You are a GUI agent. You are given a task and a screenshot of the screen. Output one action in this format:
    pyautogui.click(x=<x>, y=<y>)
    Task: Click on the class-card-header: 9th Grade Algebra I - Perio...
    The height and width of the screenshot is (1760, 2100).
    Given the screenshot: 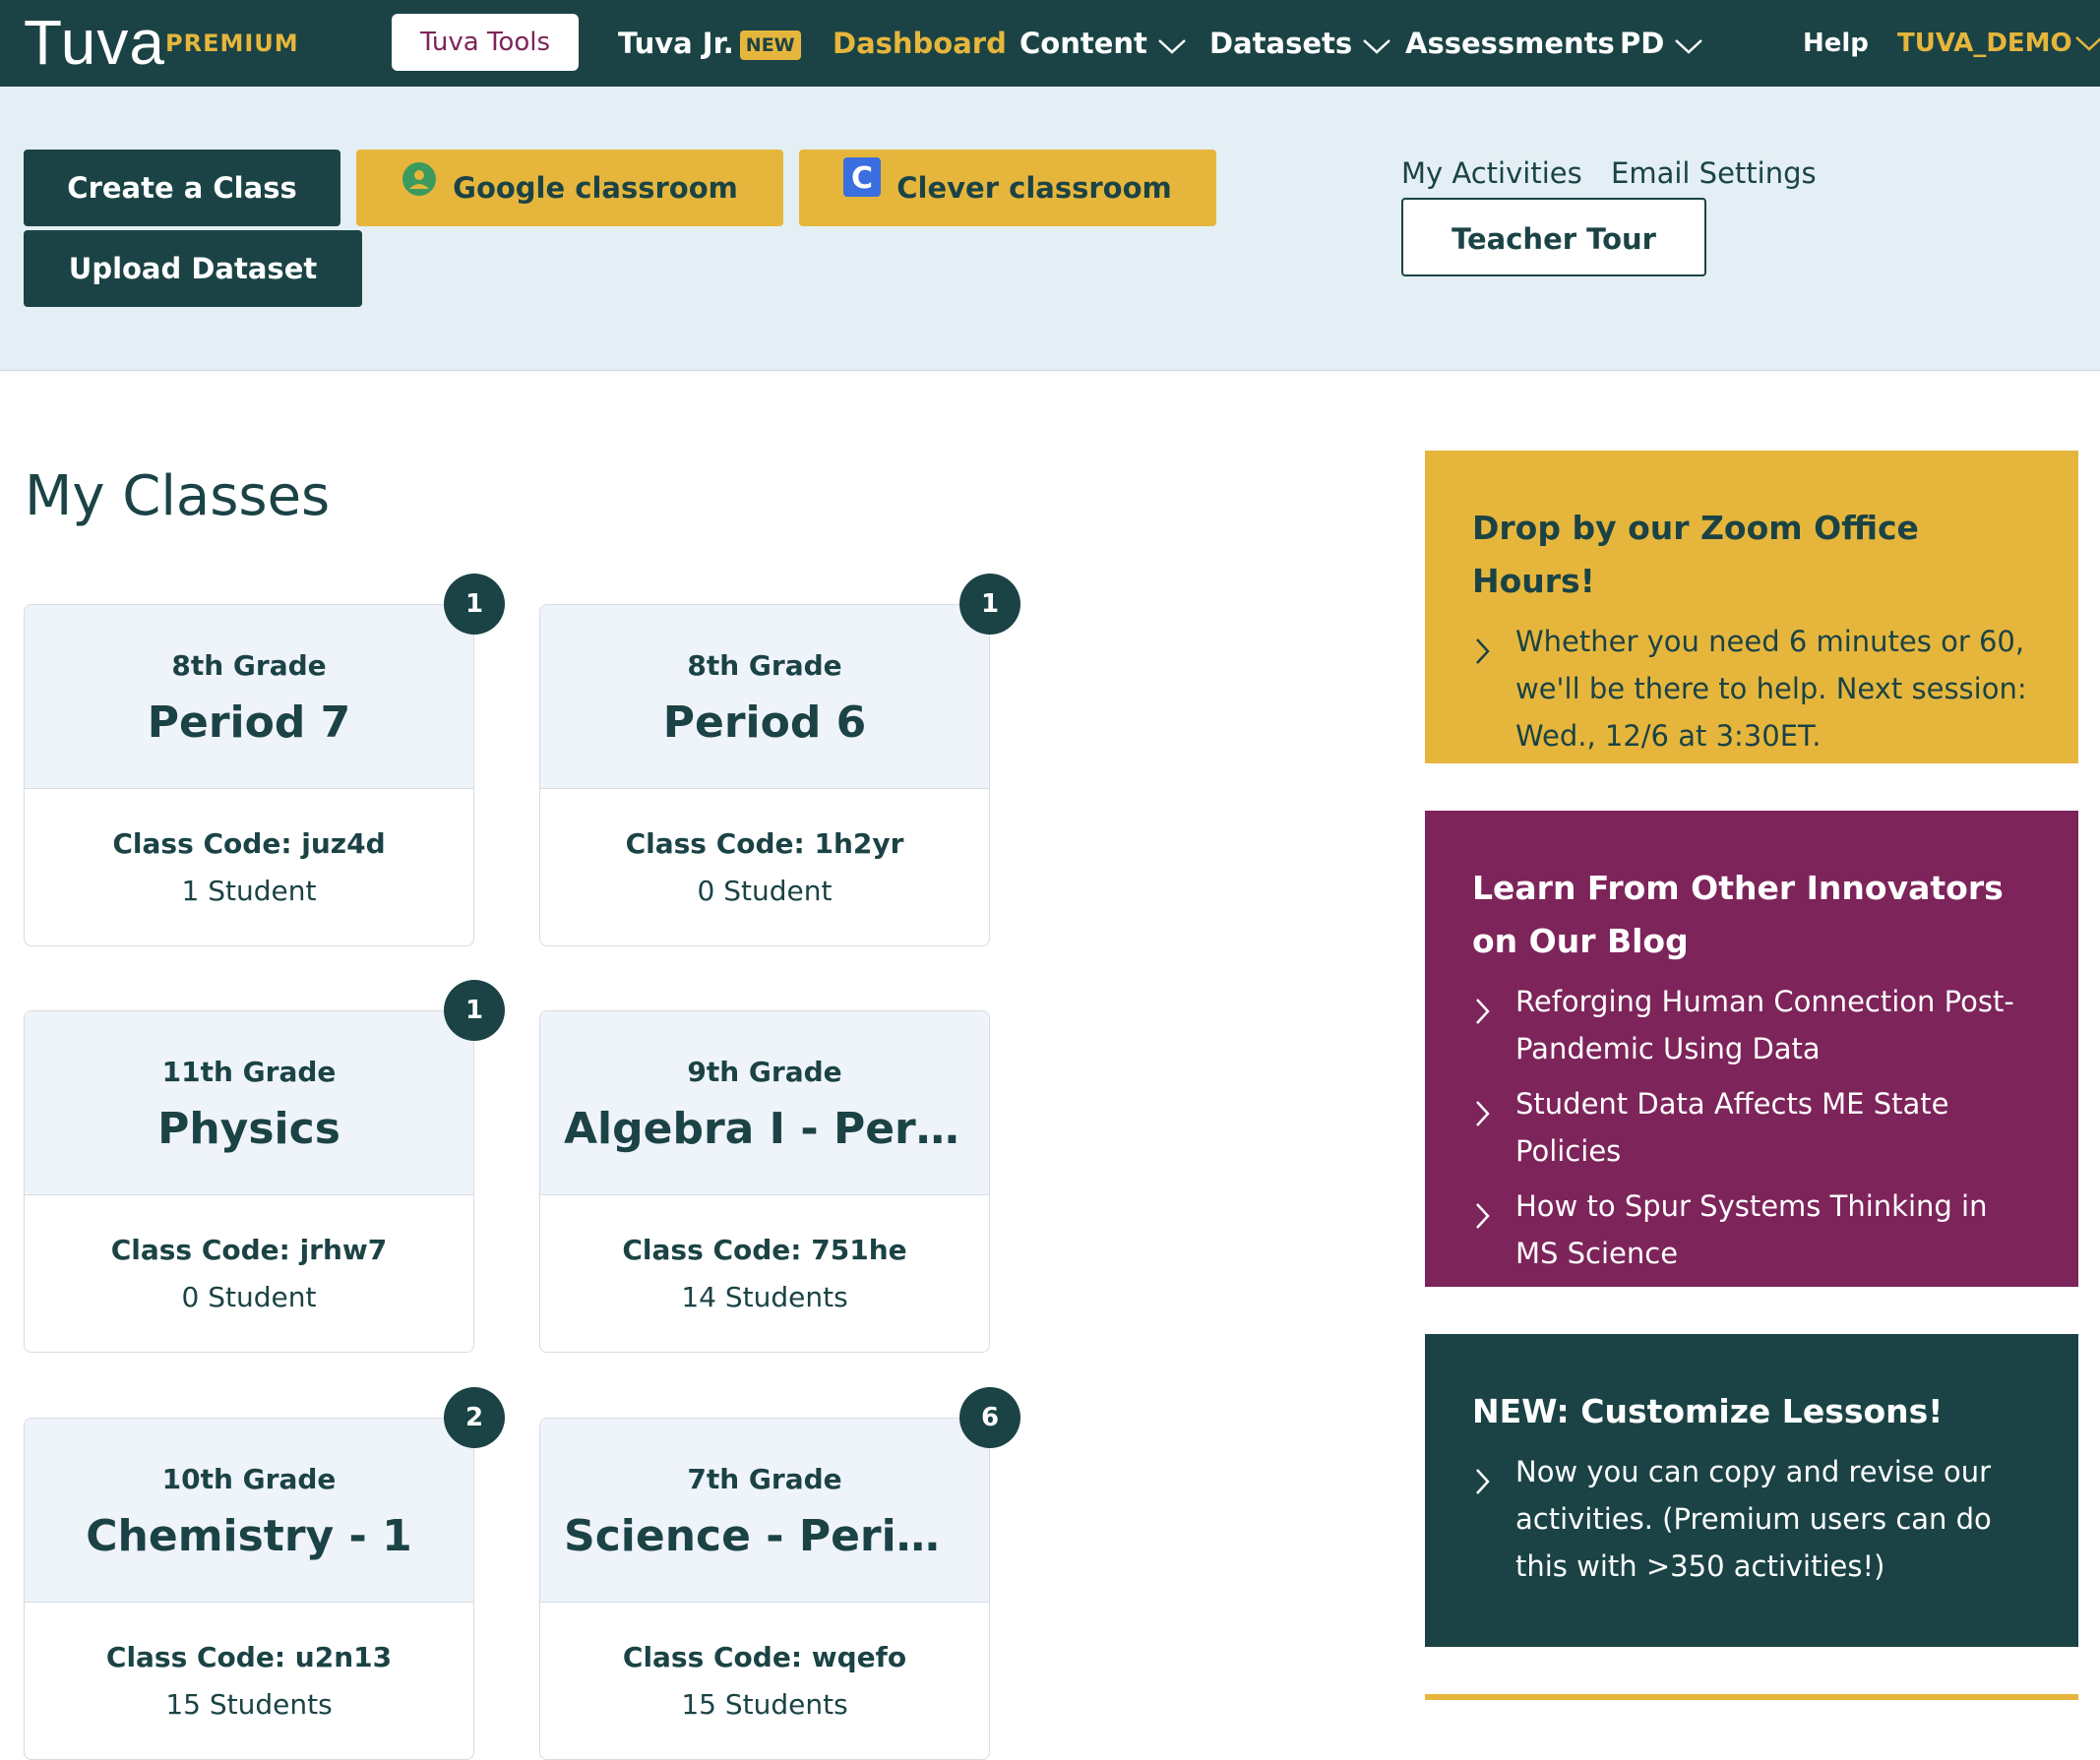 What is the action you would take?
    pyautogui.click(x=764, y=1103)
    